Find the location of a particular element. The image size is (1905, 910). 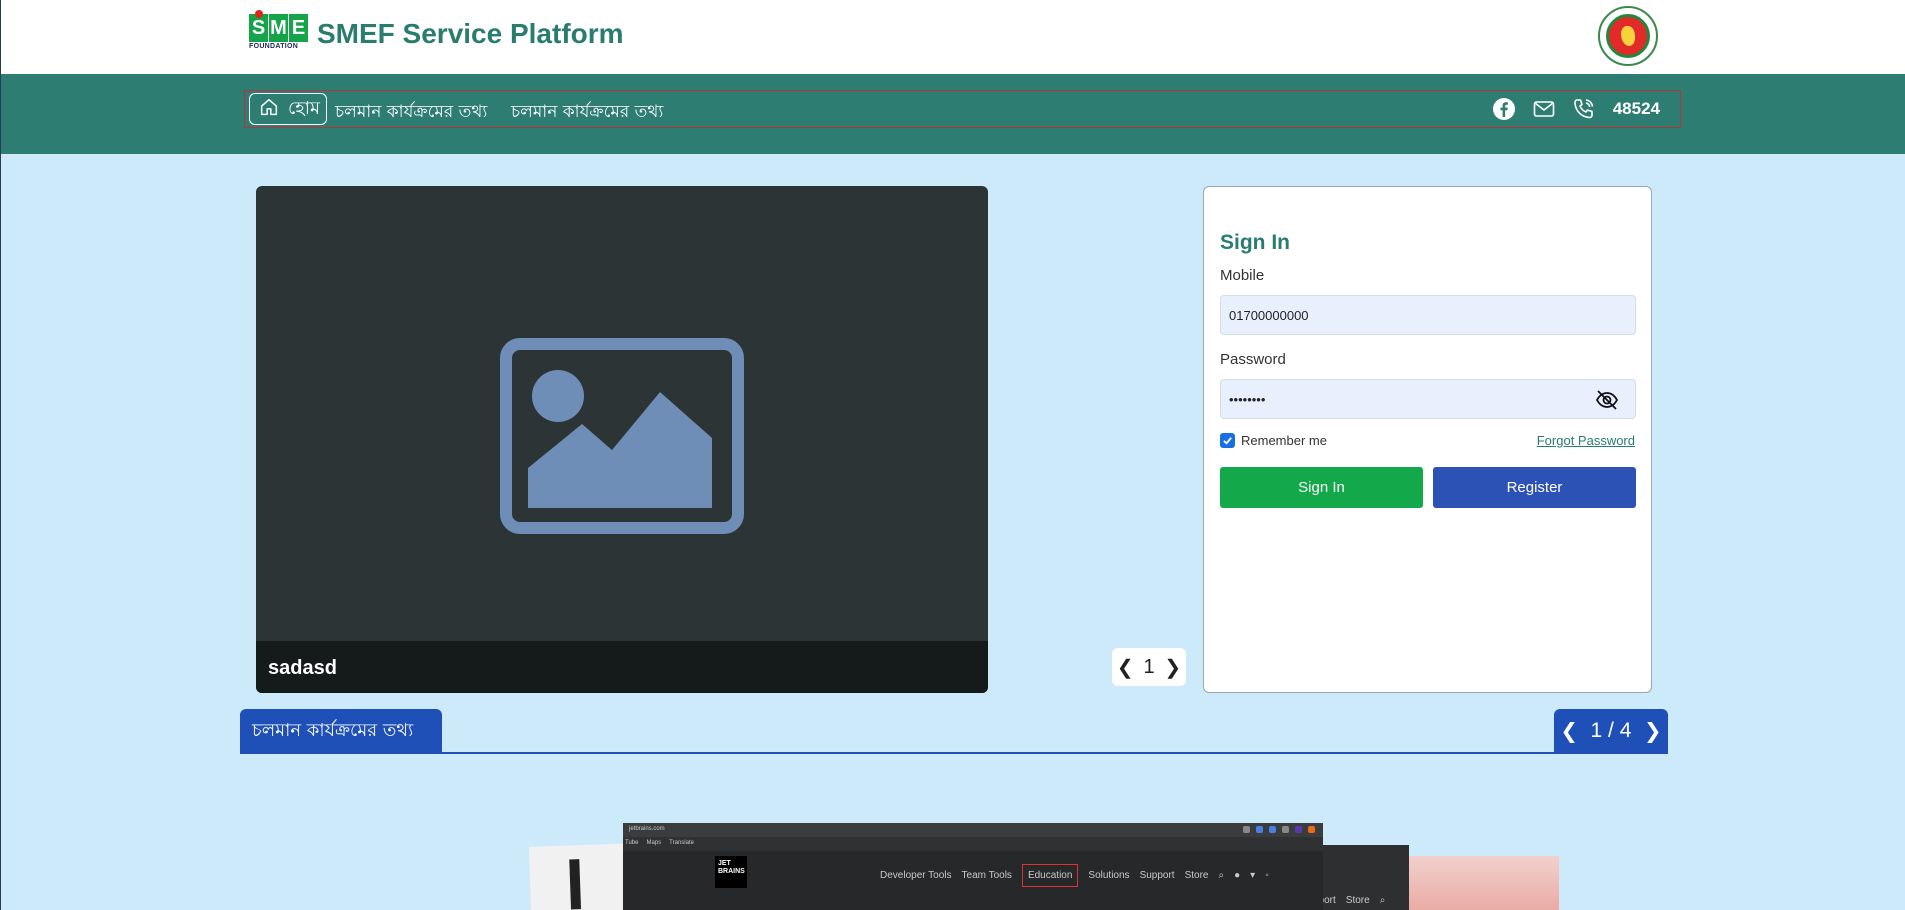

preview-bookmark: Tube is located at coordinates (632, 843).